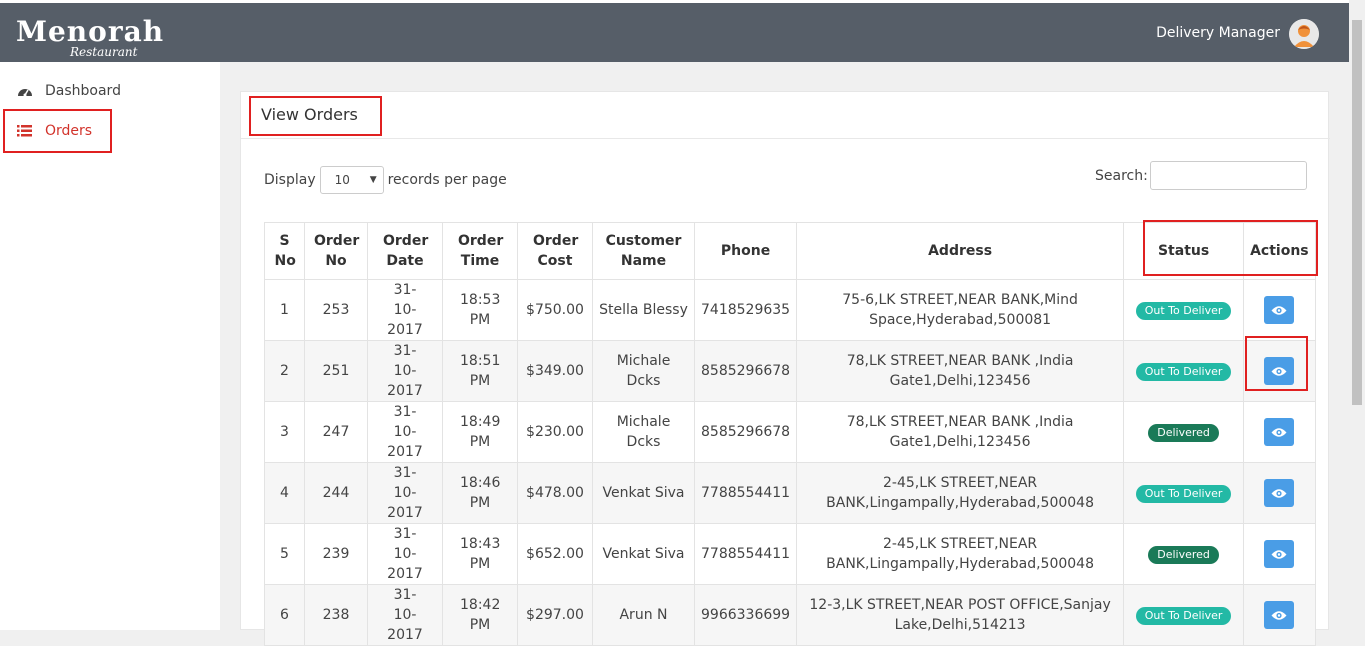  Describe the element at coordinates (1218, 33) in the screenshot. I see `user-name: Delivery Manager` at that location.